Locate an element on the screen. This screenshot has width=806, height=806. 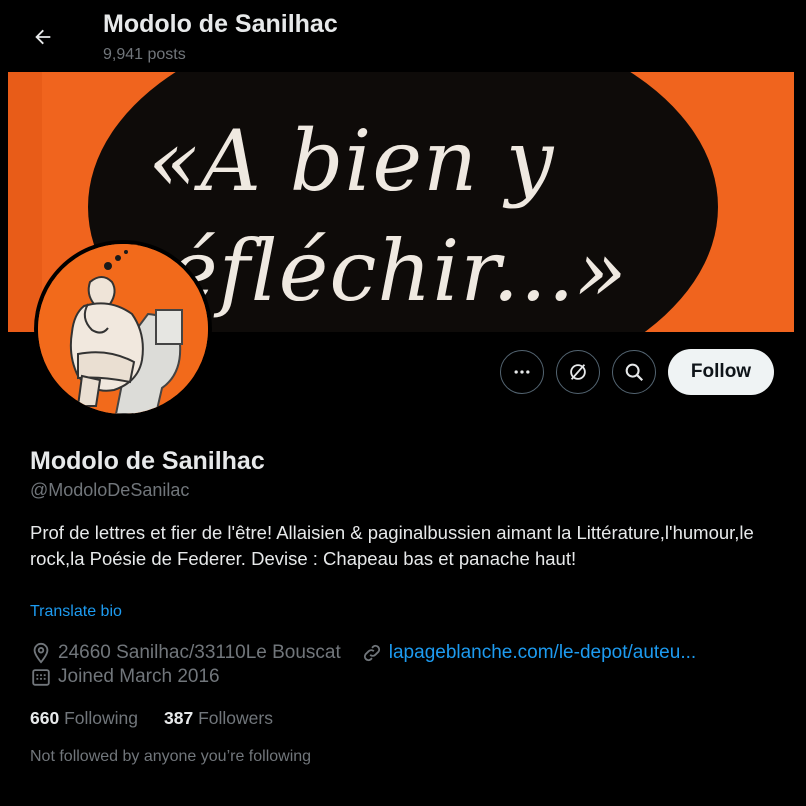
banner-text-line1: «A bien y is located at coordinates (351, 161).